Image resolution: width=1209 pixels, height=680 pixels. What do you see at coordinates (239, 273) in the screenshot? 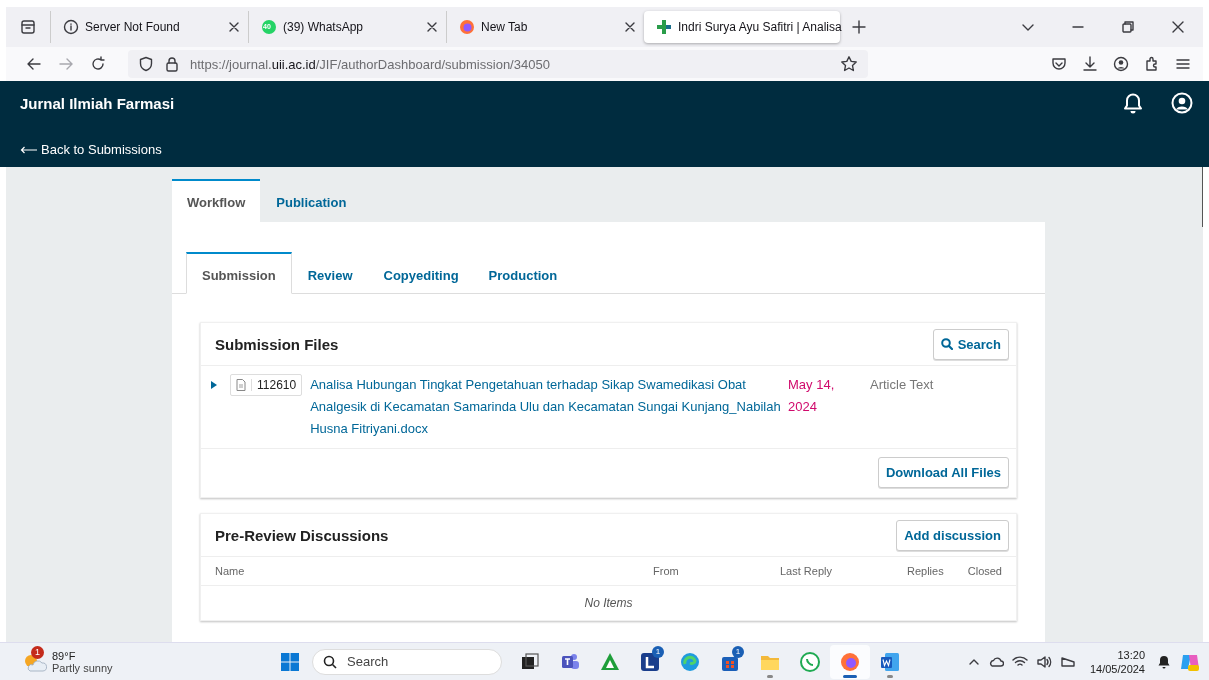
I see `tab: Submission` at bounding box center [239, 273].